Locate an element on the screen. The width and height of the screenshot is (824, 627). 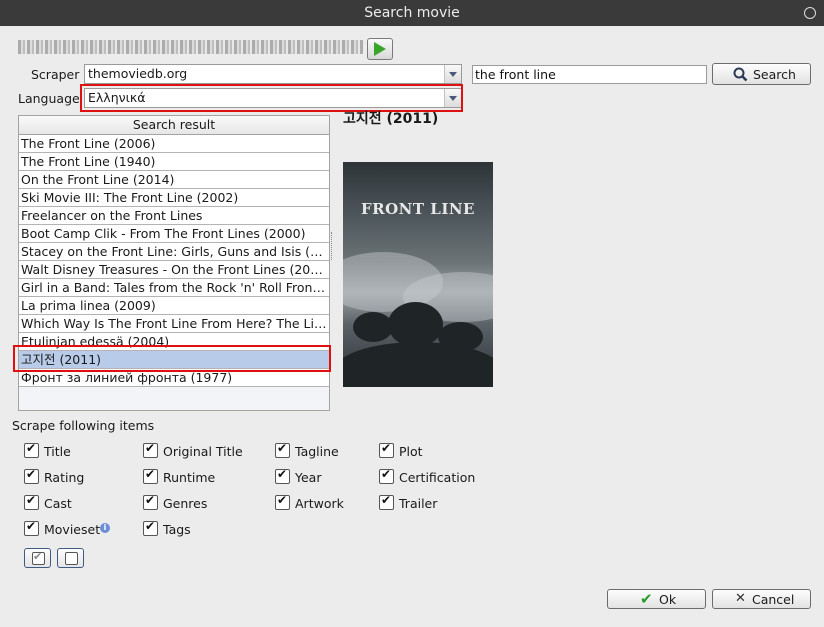
scraper-value: themoviedb.org is located at coordinates (138, 73).